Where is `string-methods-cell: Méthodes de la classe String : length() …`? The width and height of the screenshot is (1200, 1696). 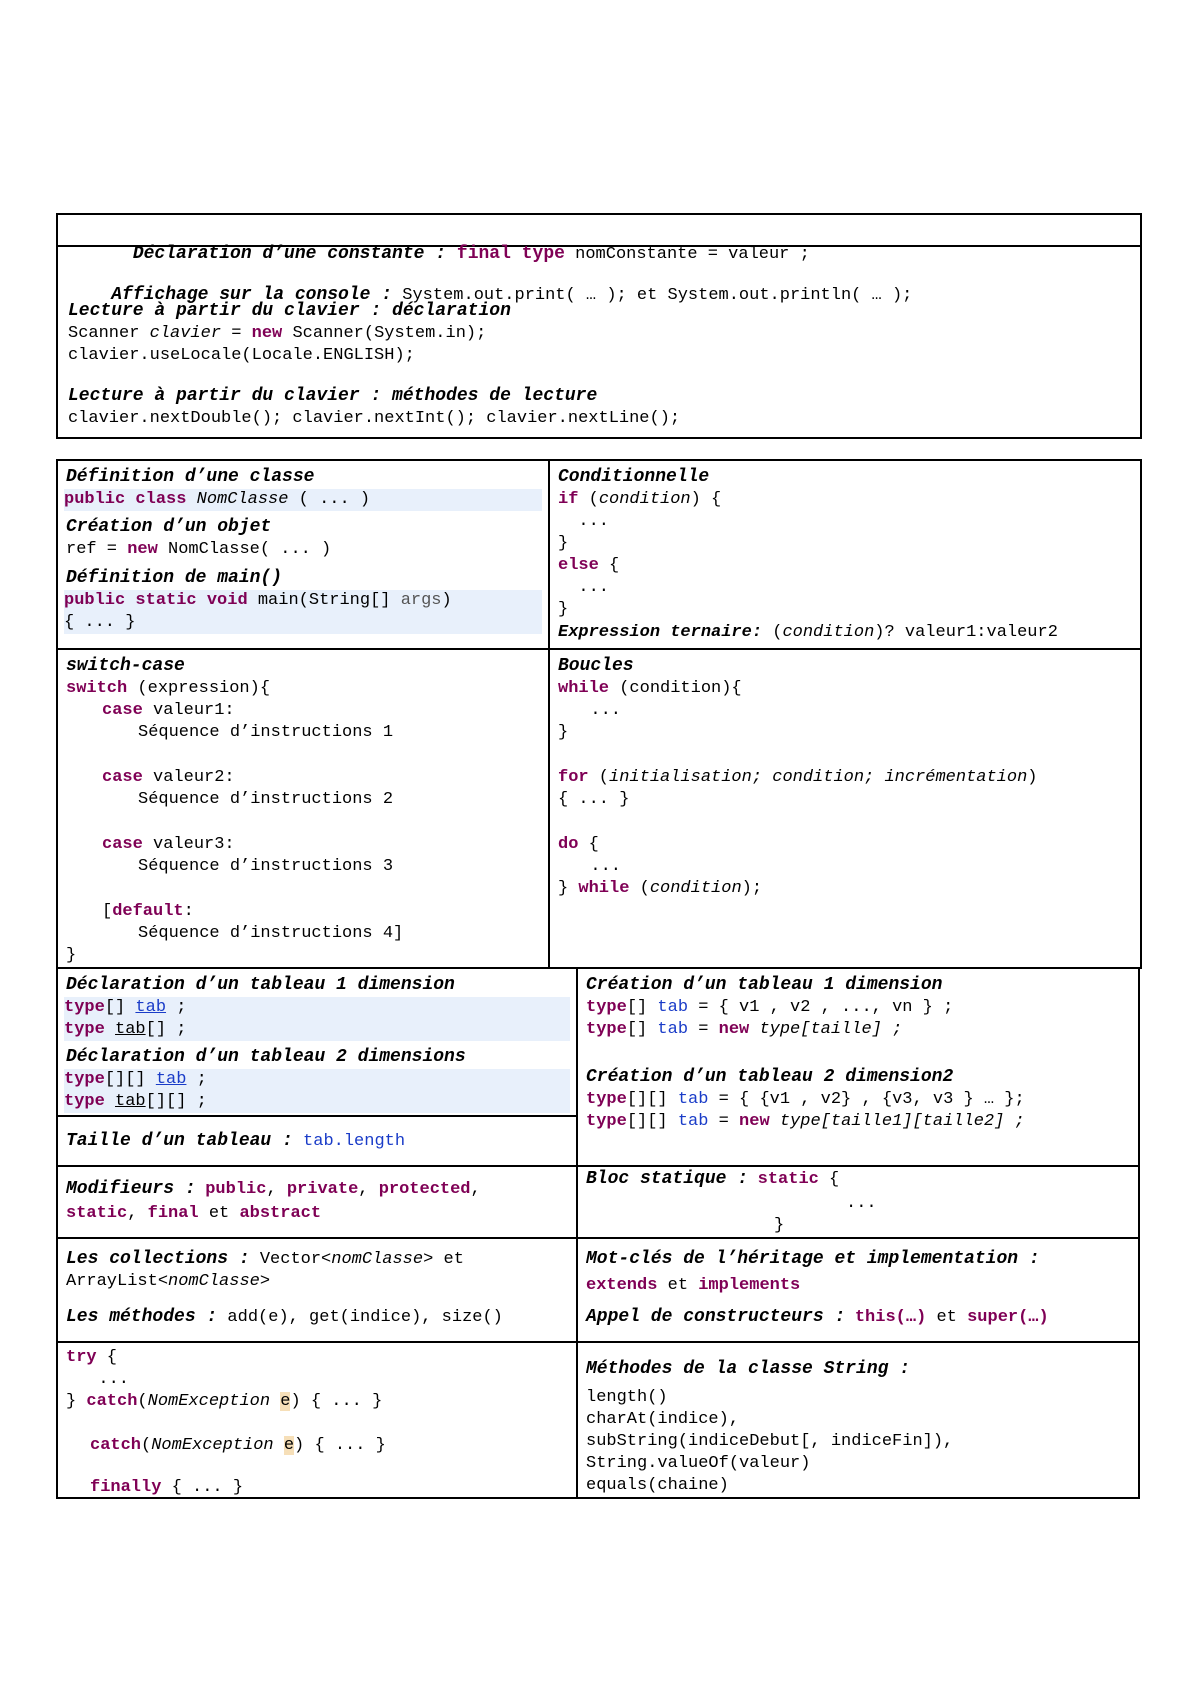 string-methods-cell: Méthodes de la classe String : length() … is located at coordinates (859, 1421).